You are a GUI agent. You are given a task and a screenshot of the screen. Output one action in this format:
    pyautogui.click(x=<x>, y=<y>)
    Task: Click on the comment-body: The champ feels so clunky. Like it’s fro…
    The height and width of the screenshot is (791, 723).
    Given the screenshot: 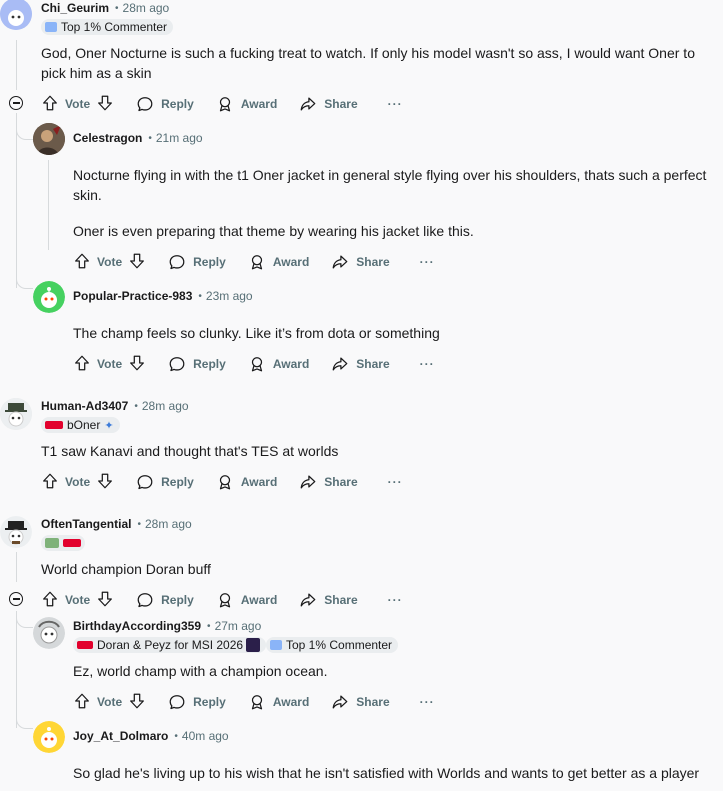 What is the action you would take?
    pyautogui.click(x=256, y=333)
    